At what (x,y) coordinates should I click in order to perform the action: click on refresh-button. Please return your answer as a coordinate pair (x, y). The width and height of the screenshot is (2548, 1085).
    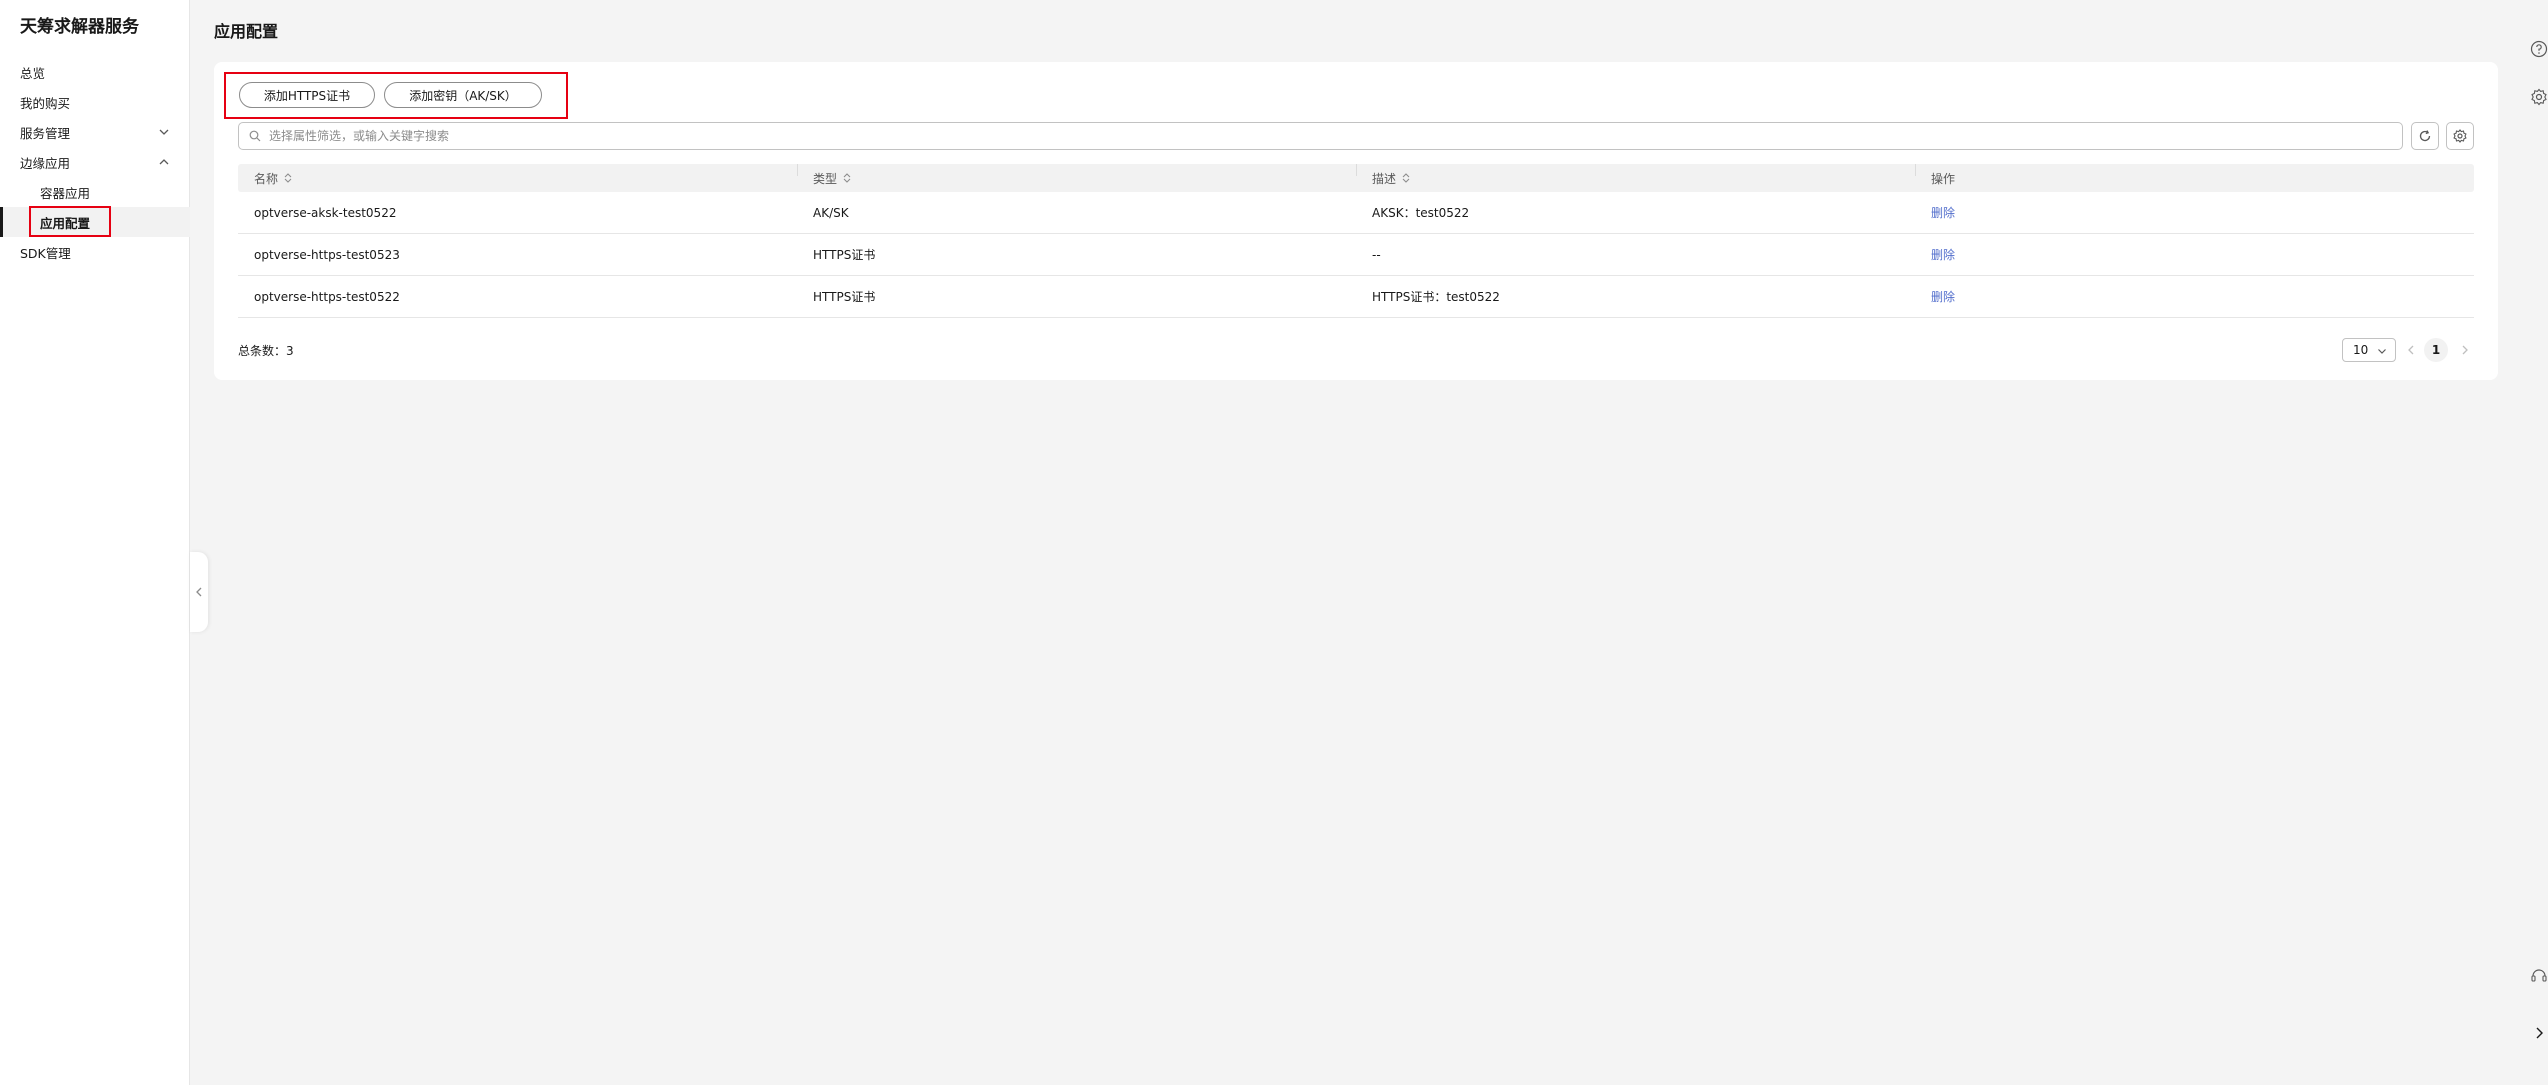
    Looking at the image, I should click on (2425, 136).